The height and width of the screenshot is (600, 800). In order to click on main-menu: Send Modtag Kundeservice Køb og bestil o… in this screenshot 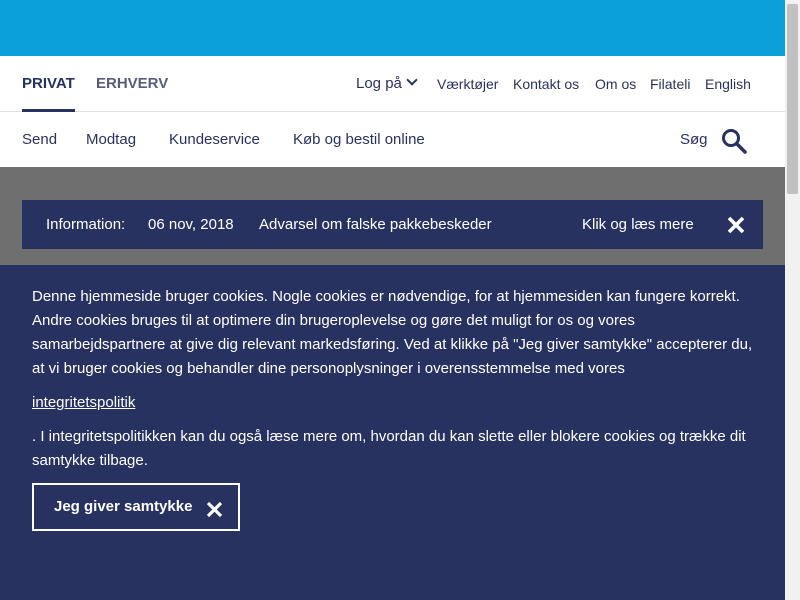, I will do `click(392, 139)`.